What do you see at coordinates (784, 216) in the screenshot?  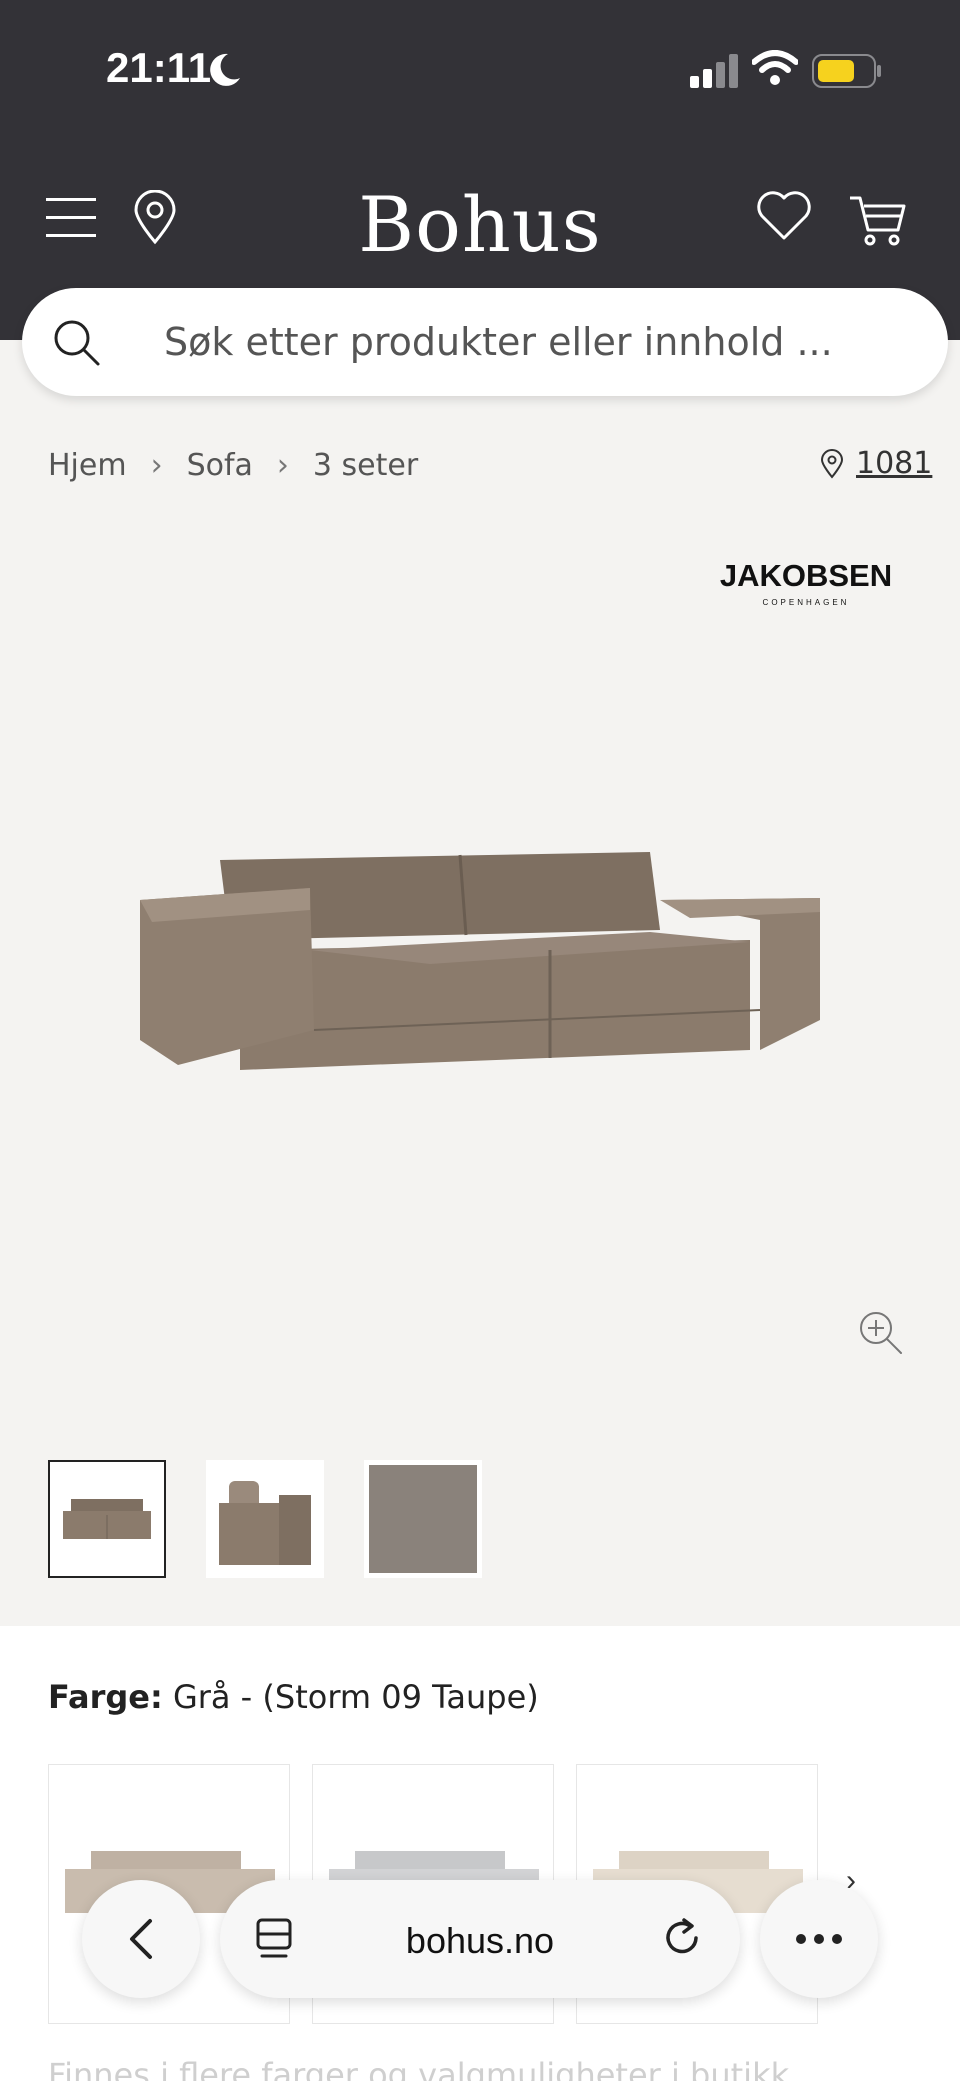 I see `heart-icon` at bounding box center [784, 216].